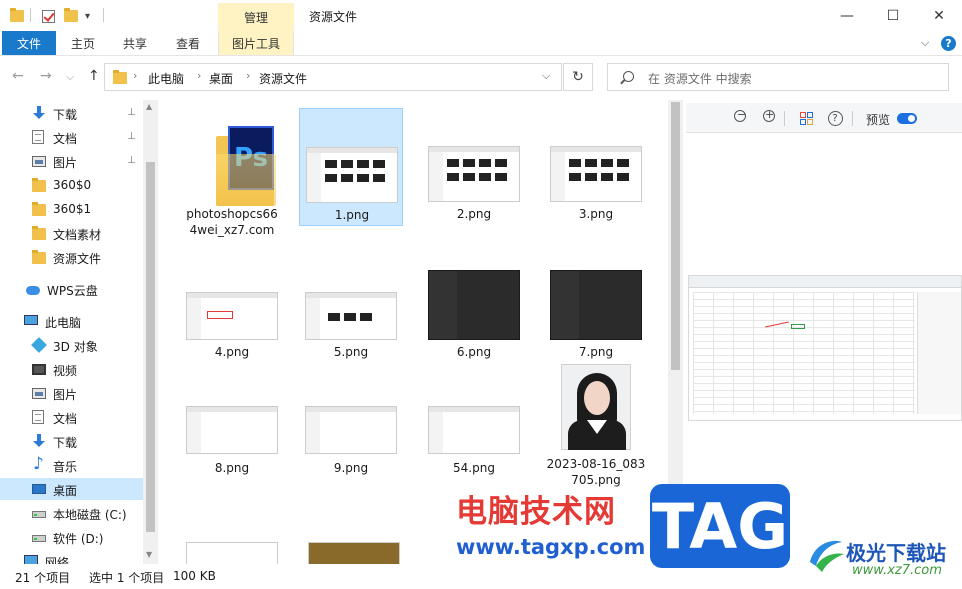 Image resolution: width=962 pixels, height=589 pixels. I want to click on tab-share: 共享, so click(135, 43).